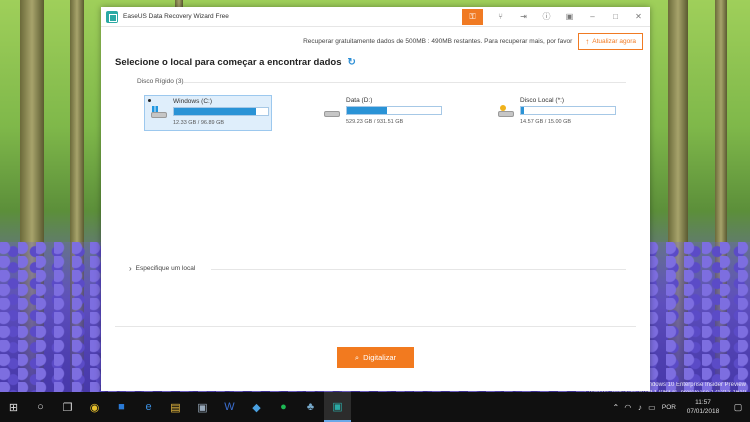 The height and width of the screenshot is (422, 750). What do you see at coordinates (357, 357) in the screenshot?
I see `search-icon: ⌕` at bounding box center [357, 357].